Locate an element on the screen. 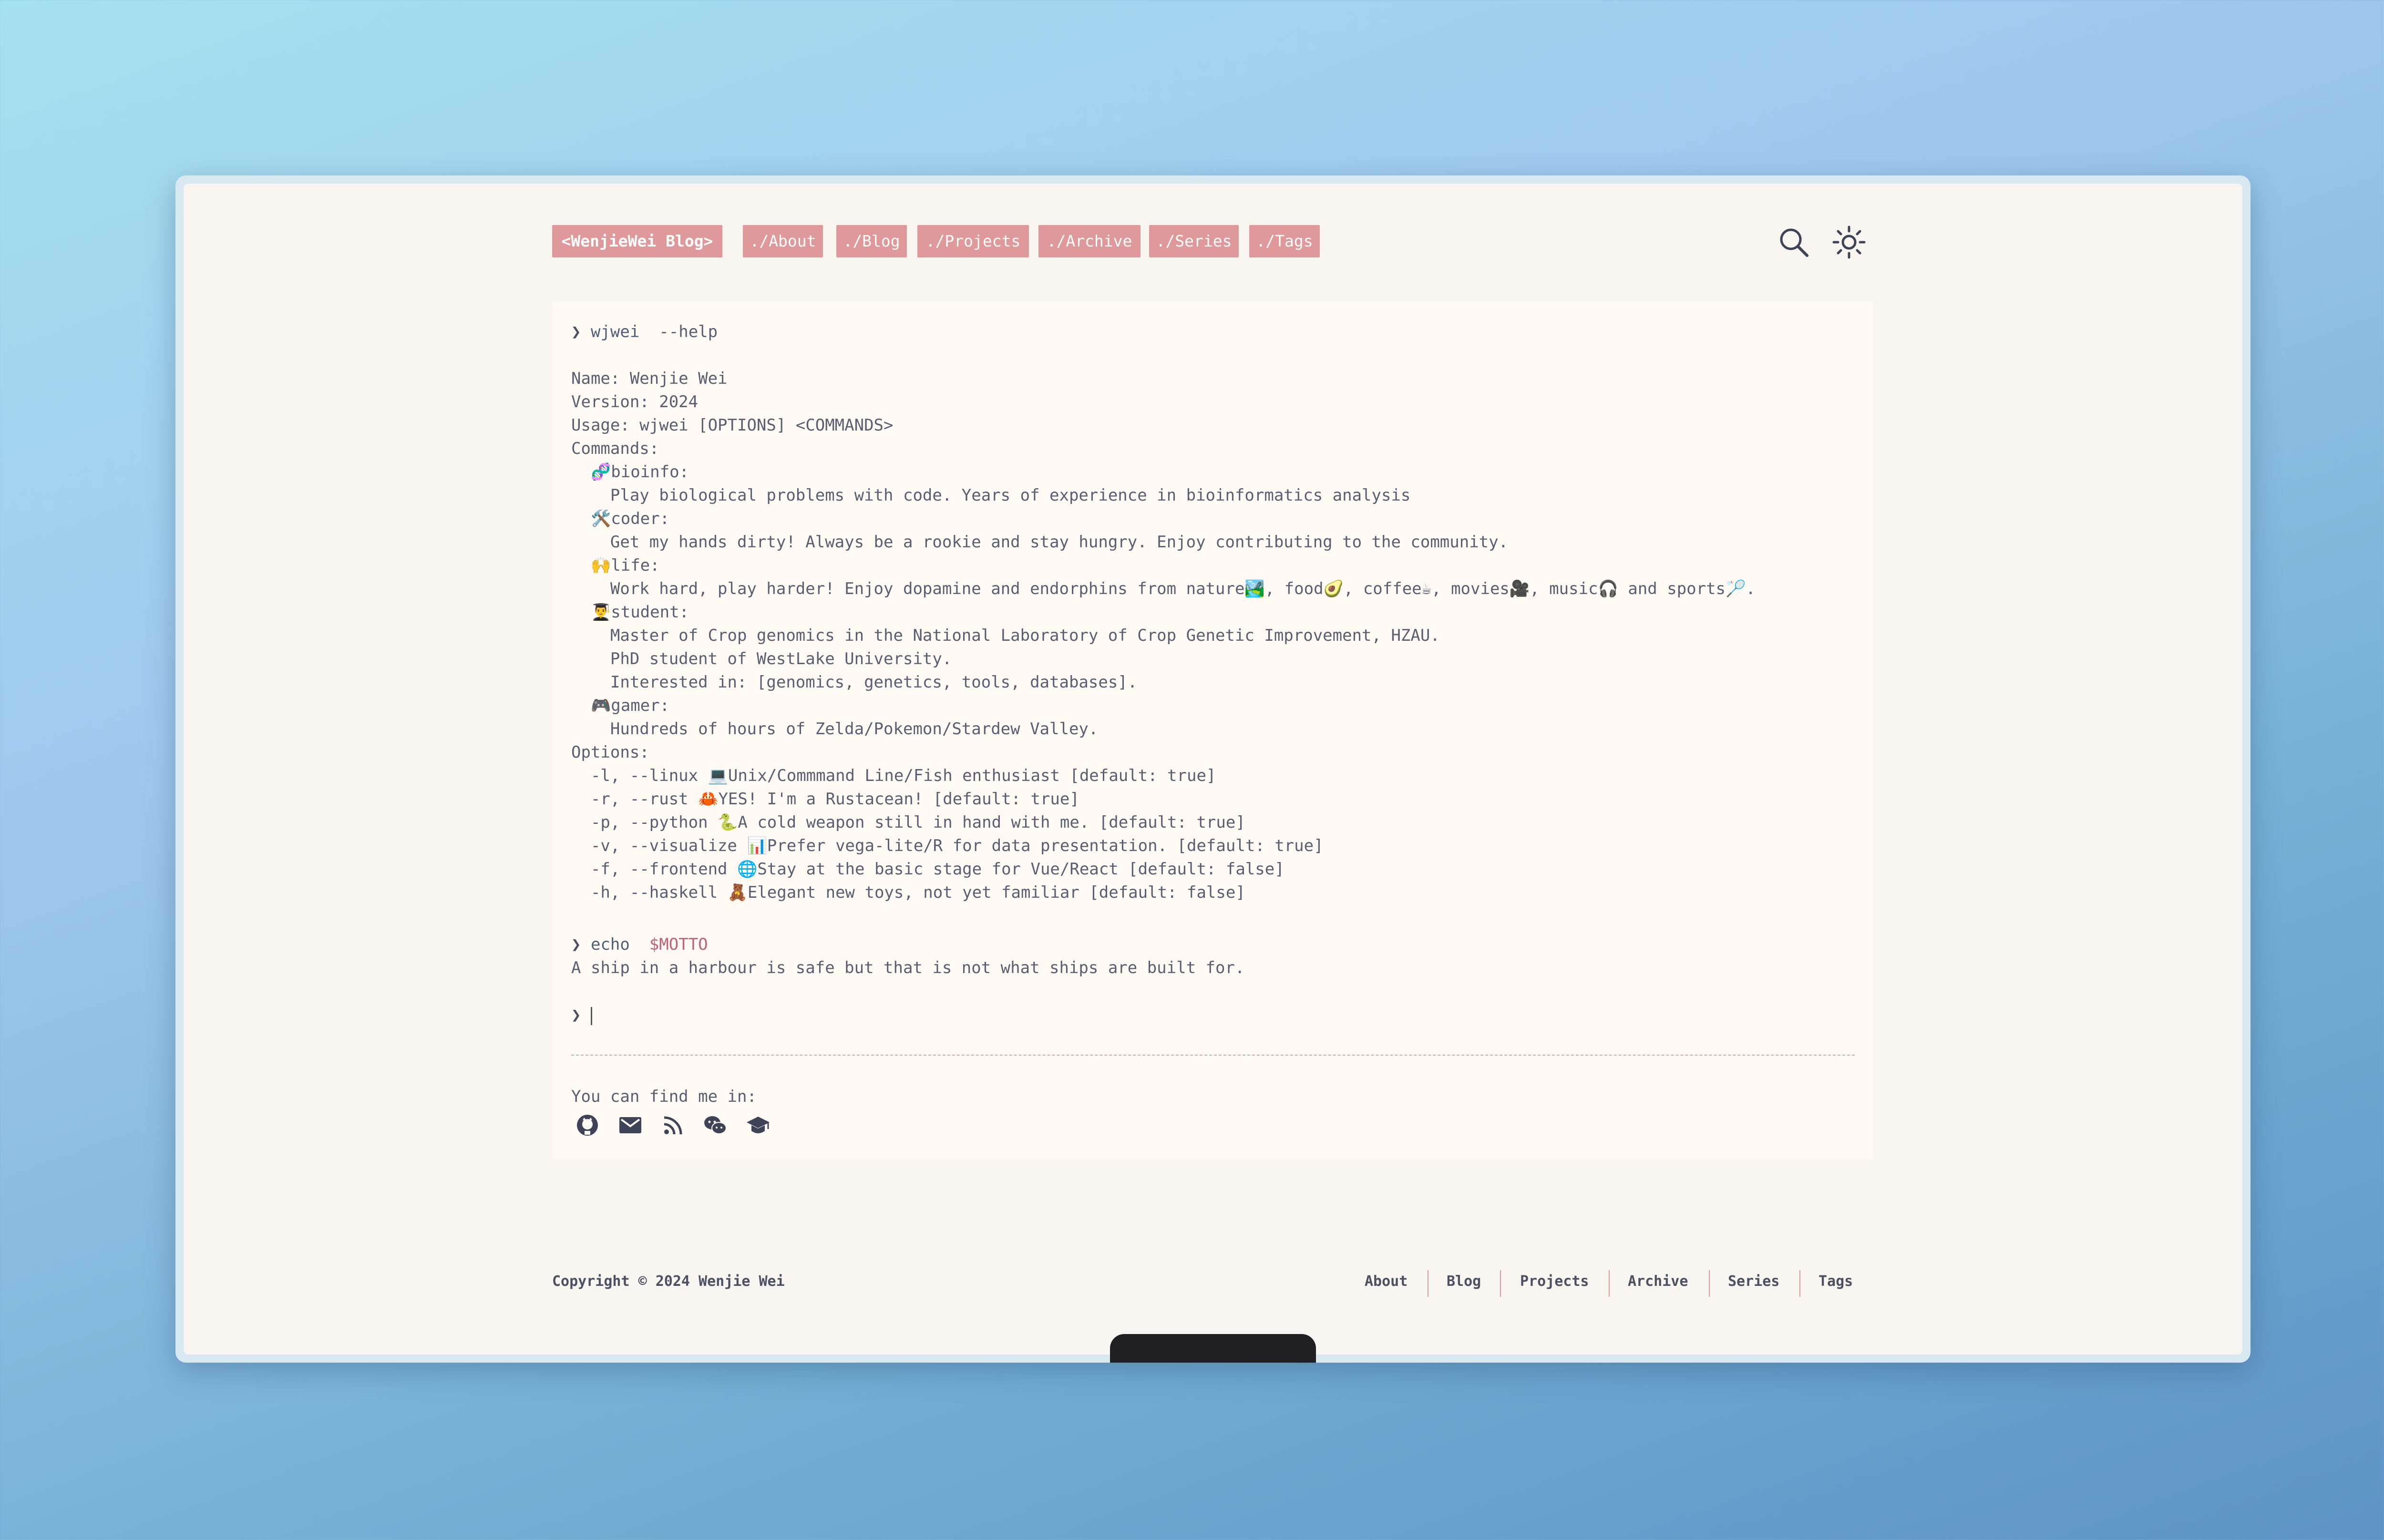  email-icon is located at coordinates (630, 1125).